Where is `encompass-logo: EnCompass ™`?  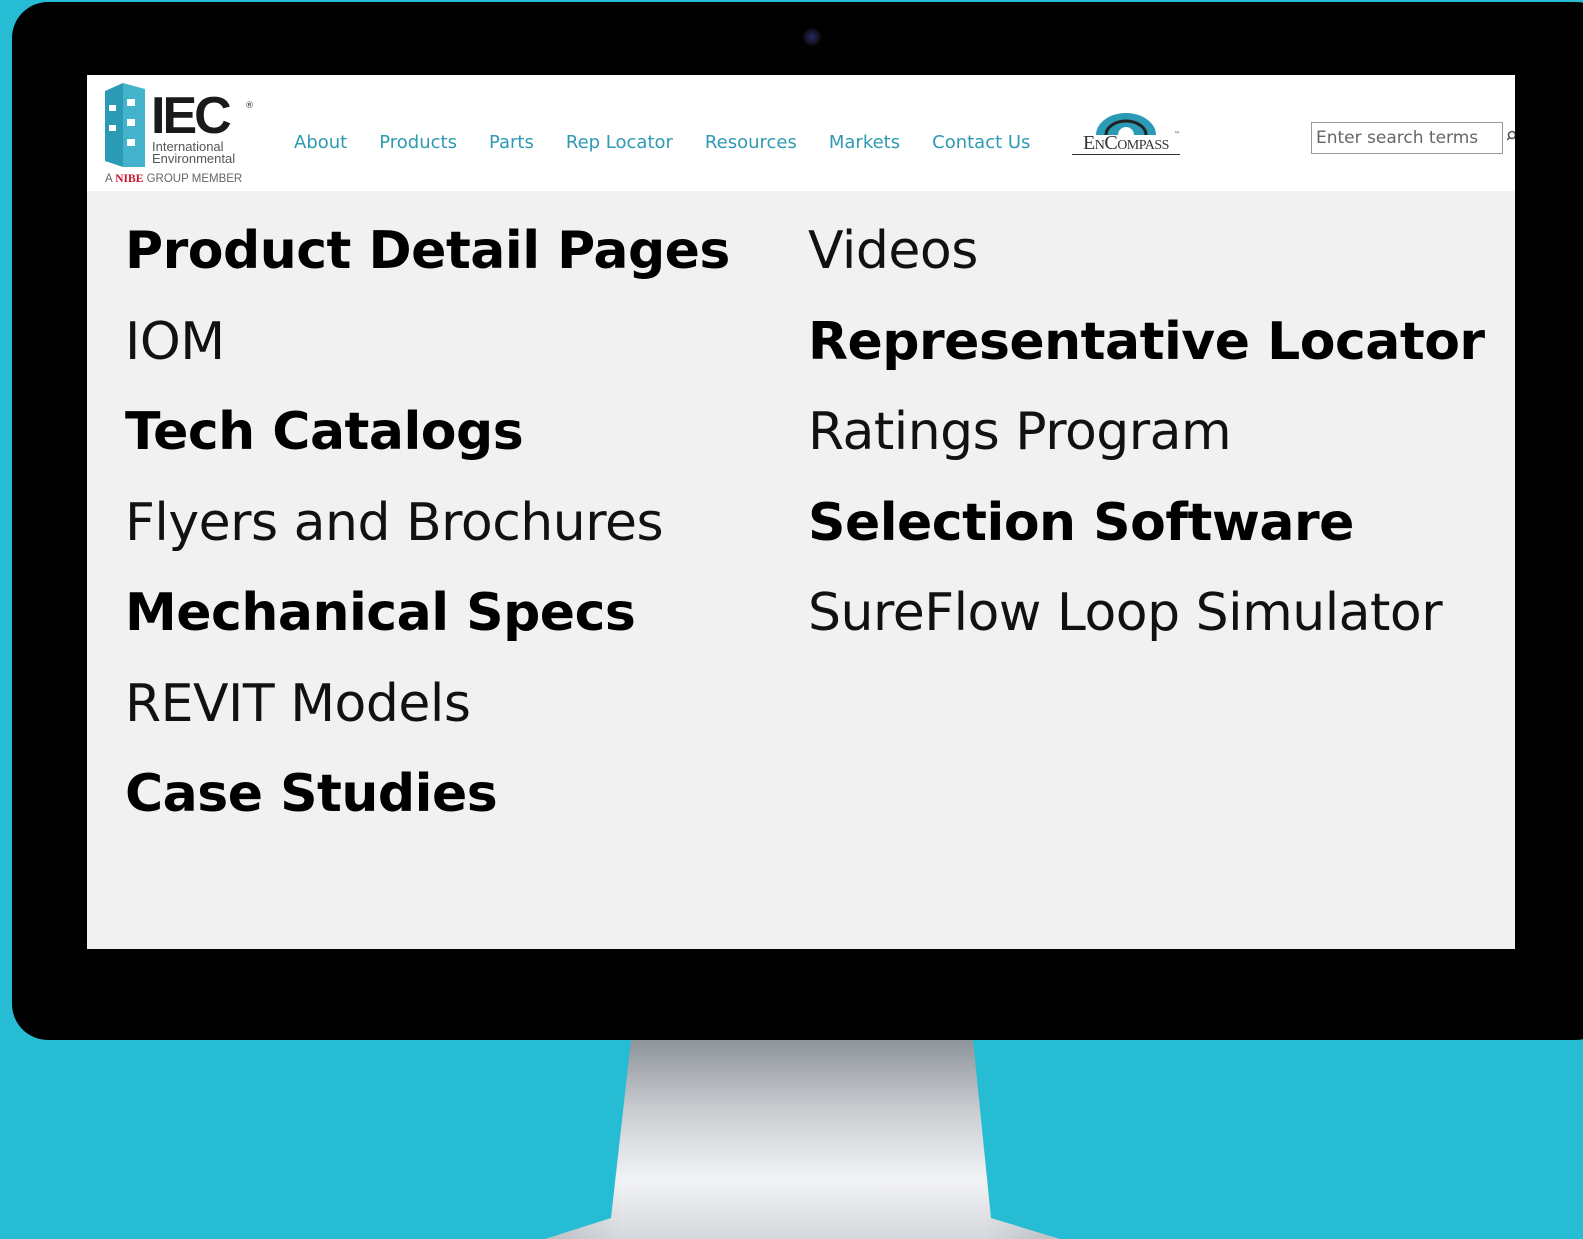 encompass-logo: EnCompass ™ is located at coordinates (1126, 135).